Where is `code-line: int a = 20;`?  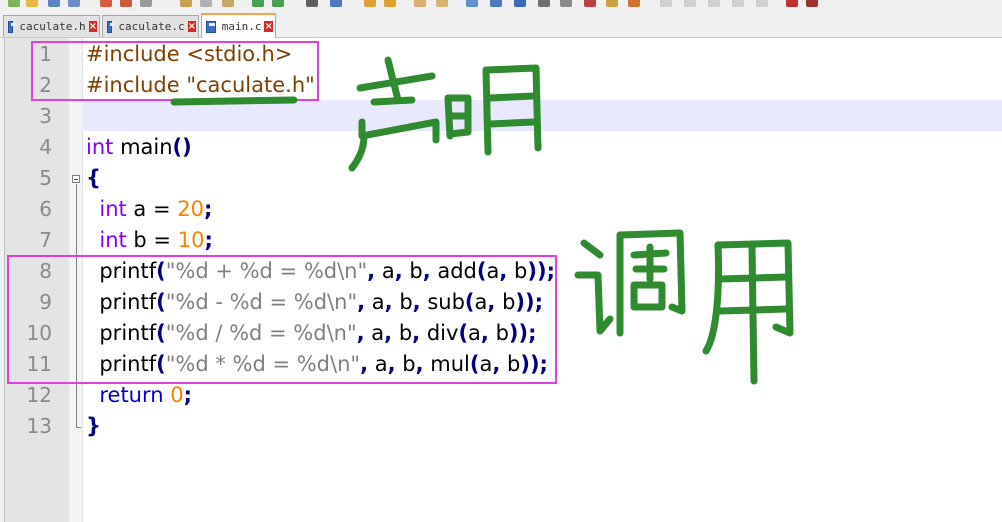
code-line: int a = 20; is located at coordinates (149, 209).